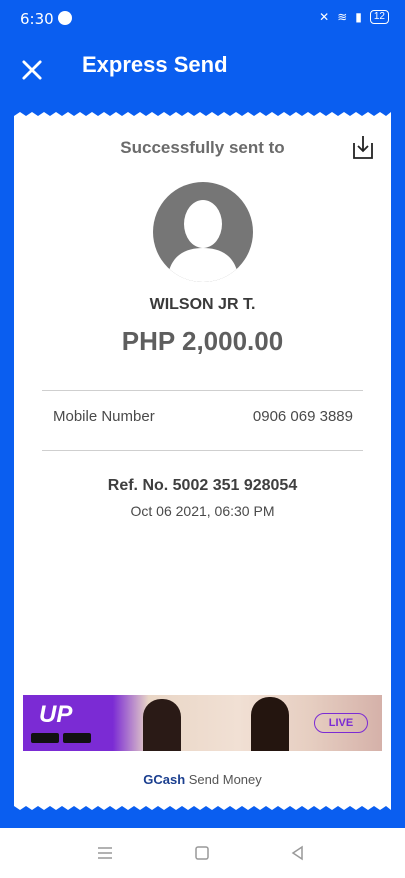 Image resolution: width=405 pixels, height=878 pixels. Describe the element at coordinates (202, 341) in the screenshot. I see `amount-sent: PHP 2,000.00` at that location.